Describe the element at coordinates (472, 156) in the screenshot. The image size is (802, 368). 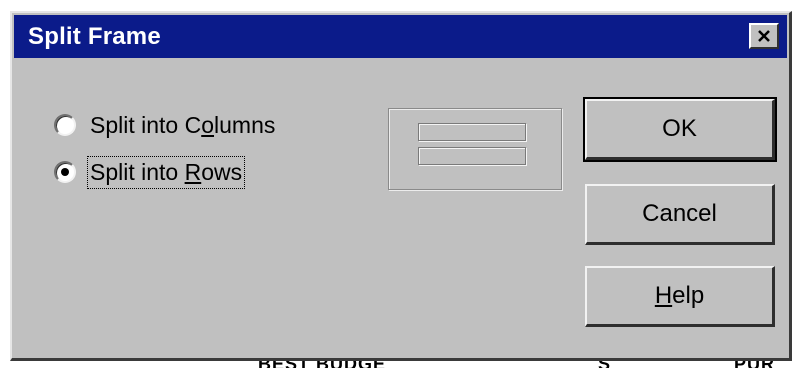
I see `preview-bottom-row` at that location.